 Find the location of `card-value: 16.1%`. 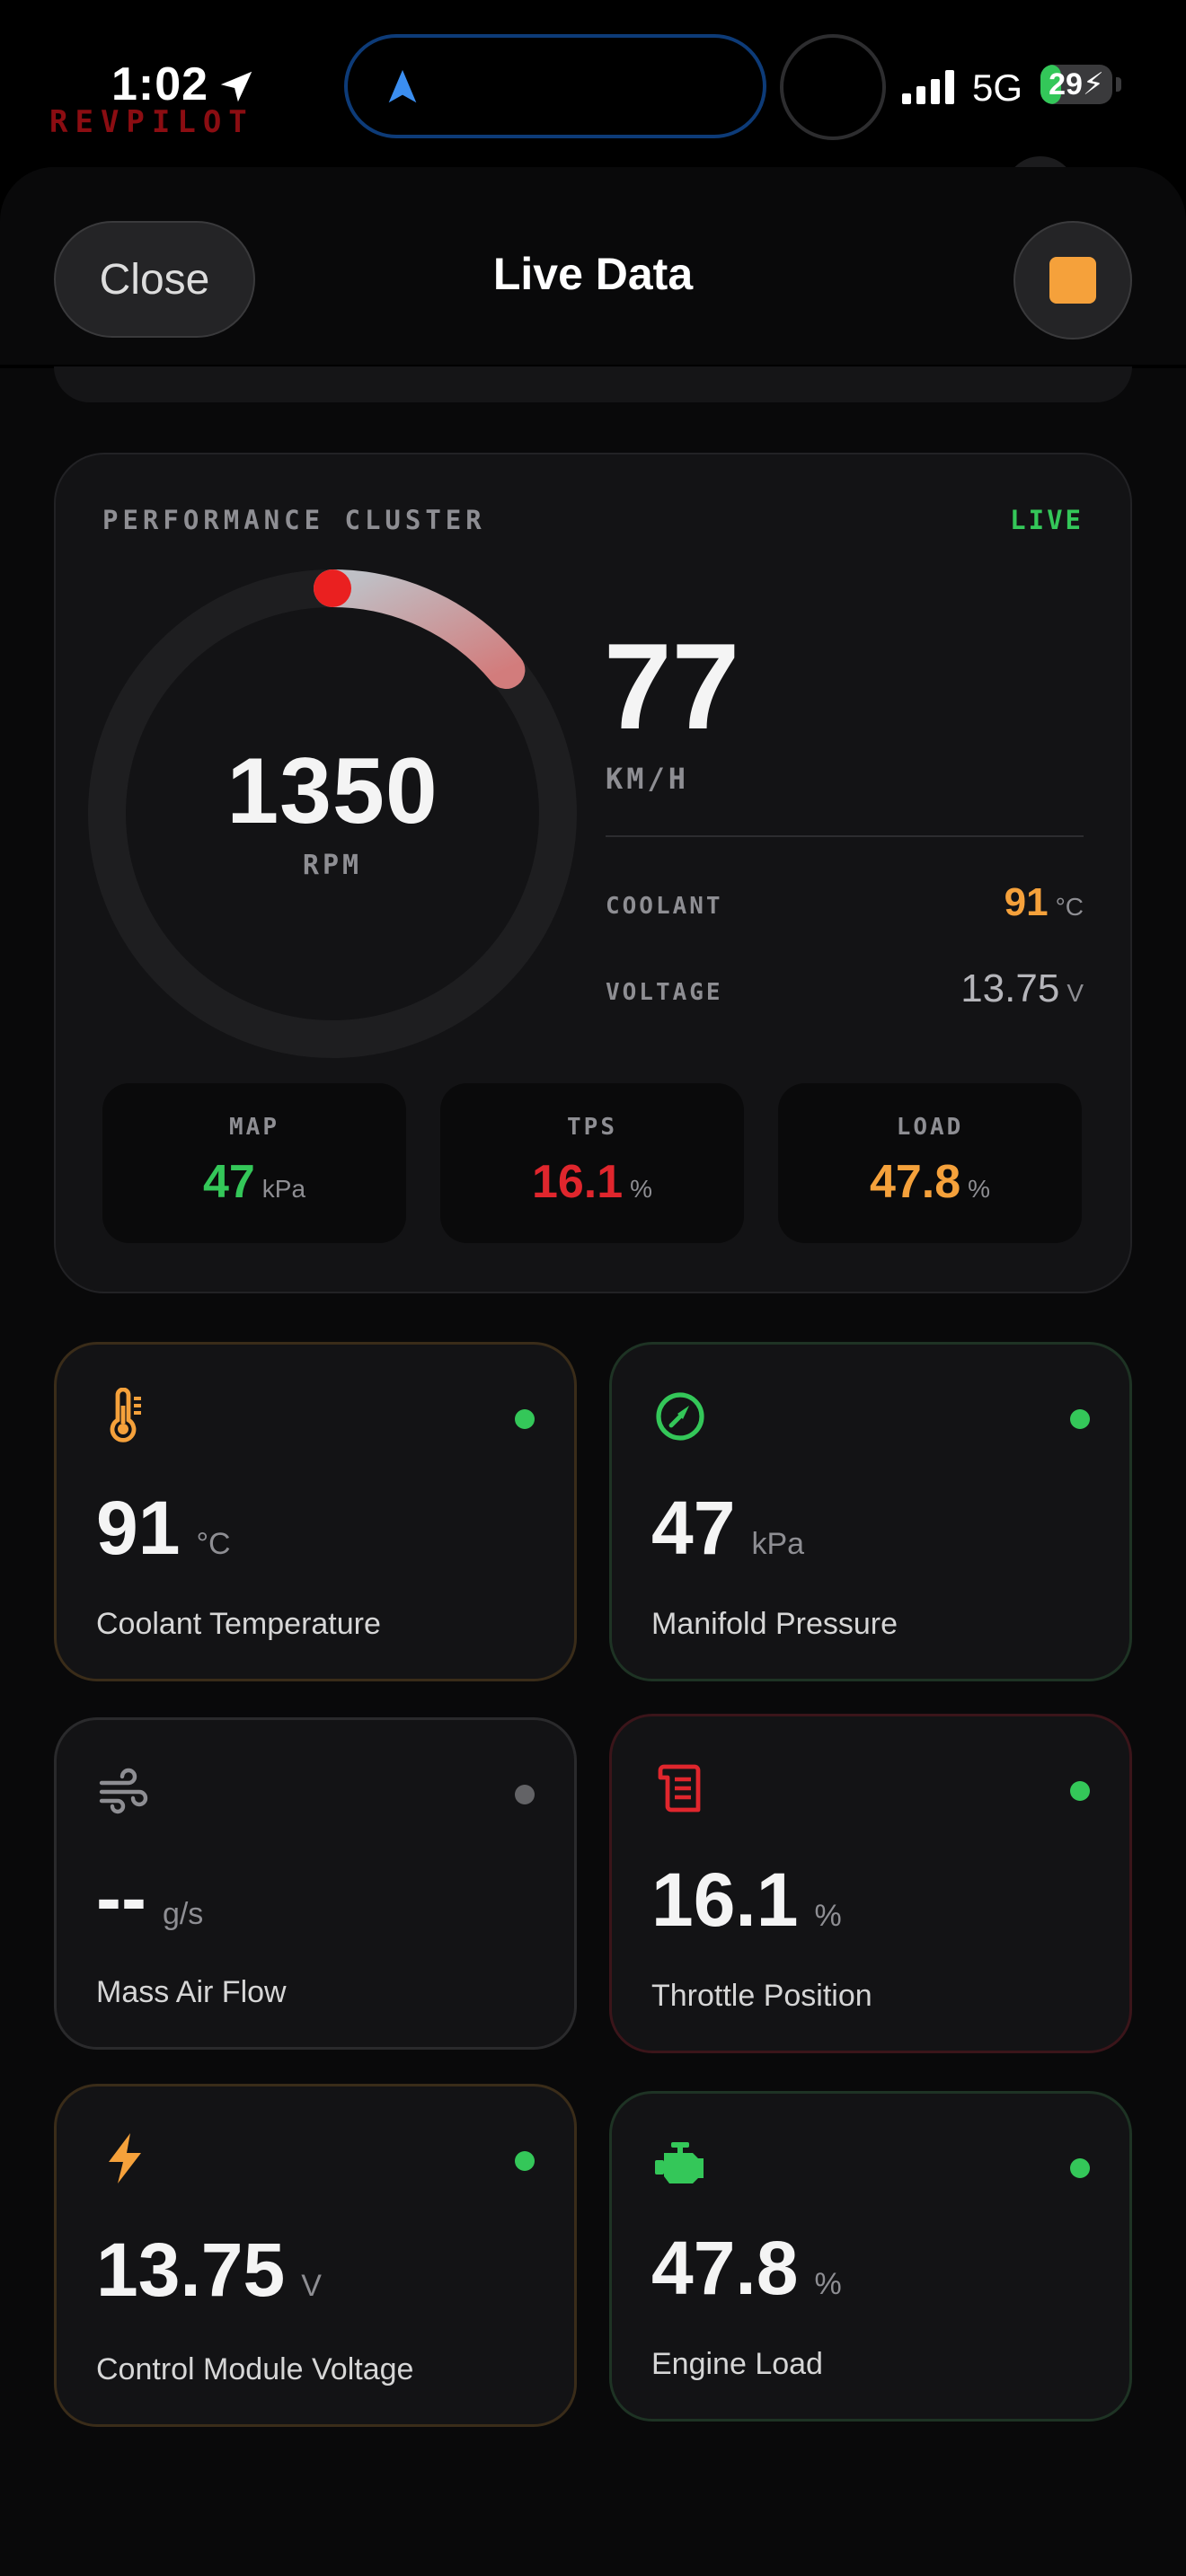

card-value: 16.1% is located at coordinates (746, 1899).